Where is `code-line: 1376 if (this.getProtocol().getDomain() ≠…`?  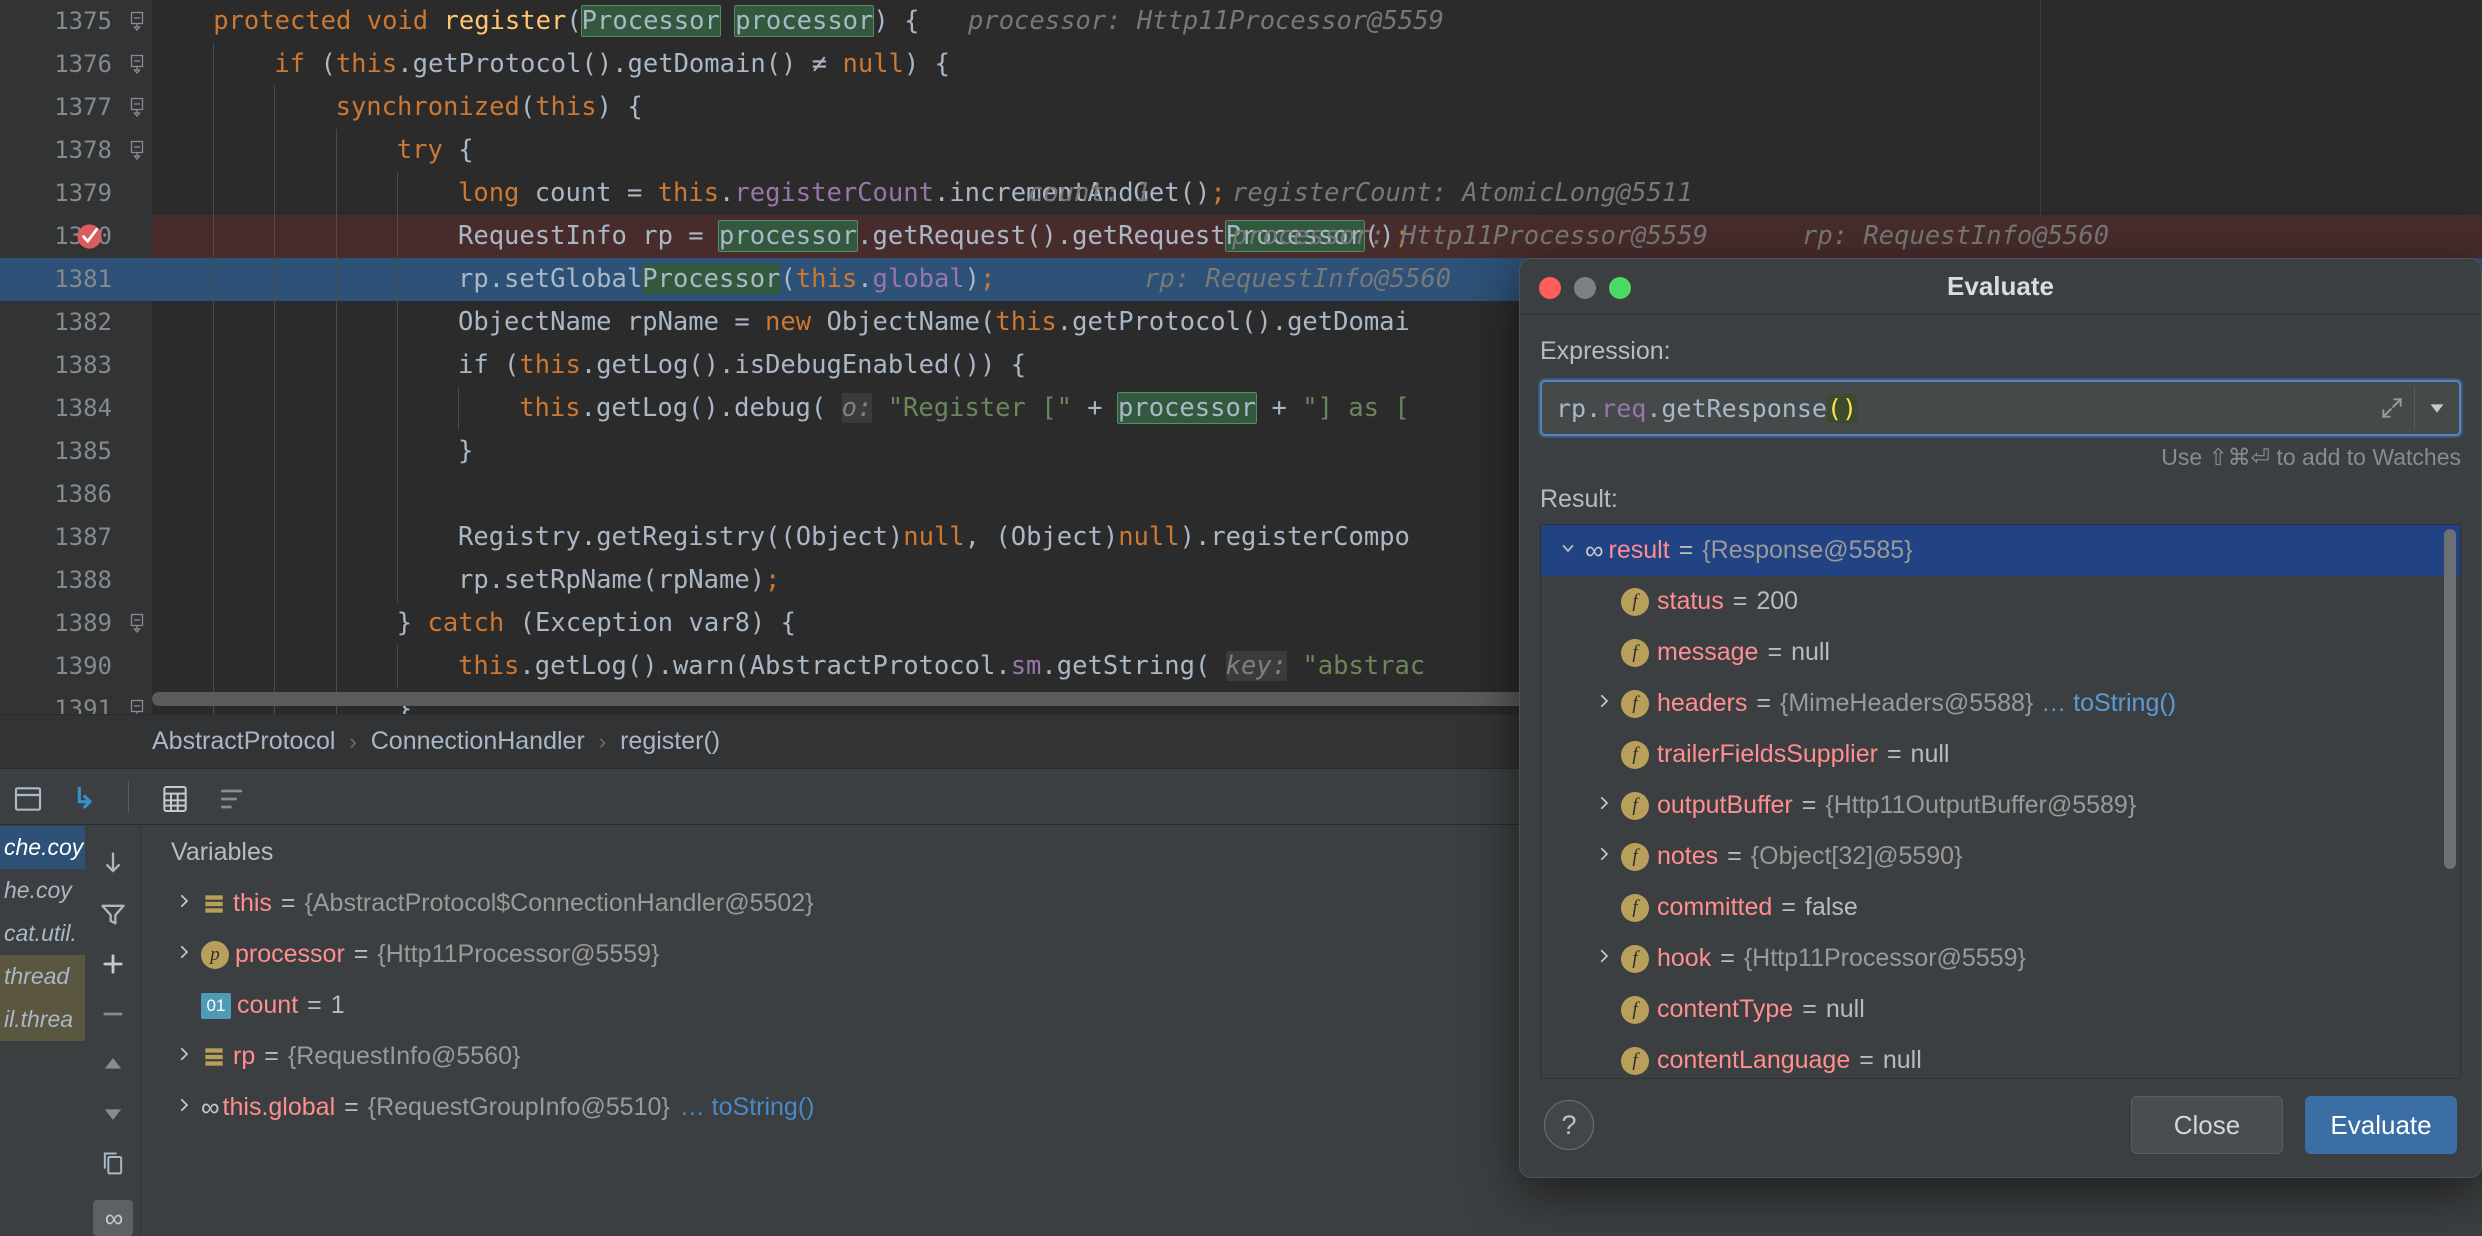 code-line: 1376 if (this.getProtocol().getDomain() ≠… is located at coordinates (1241, 64).